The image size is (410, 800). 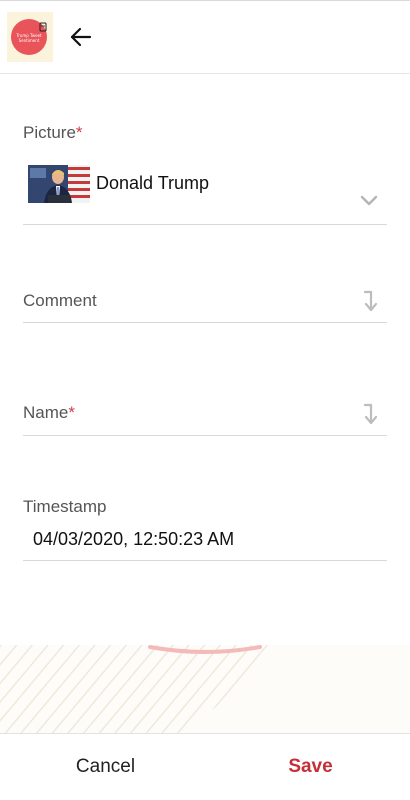 I want to click on decorative-background, so click(x=205, y=689).